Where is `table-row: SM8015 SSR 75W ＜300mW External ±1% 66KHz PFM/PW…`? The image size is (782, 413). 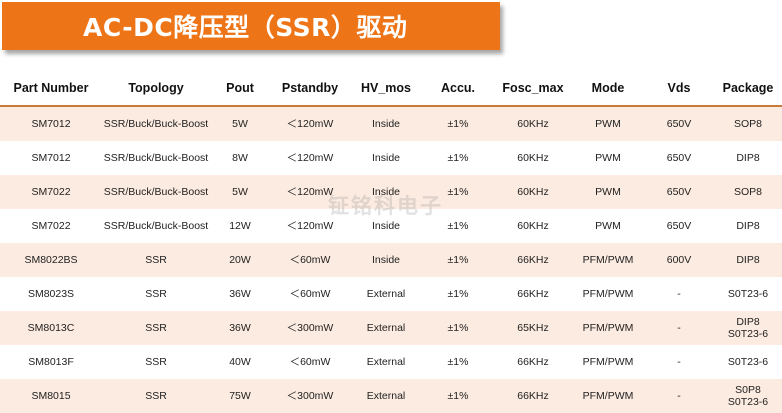
table-row: SM8015 SSR 75W ＜300mW External ±1% 66KHz PFM/PW… is located at coordinates (391, 396).